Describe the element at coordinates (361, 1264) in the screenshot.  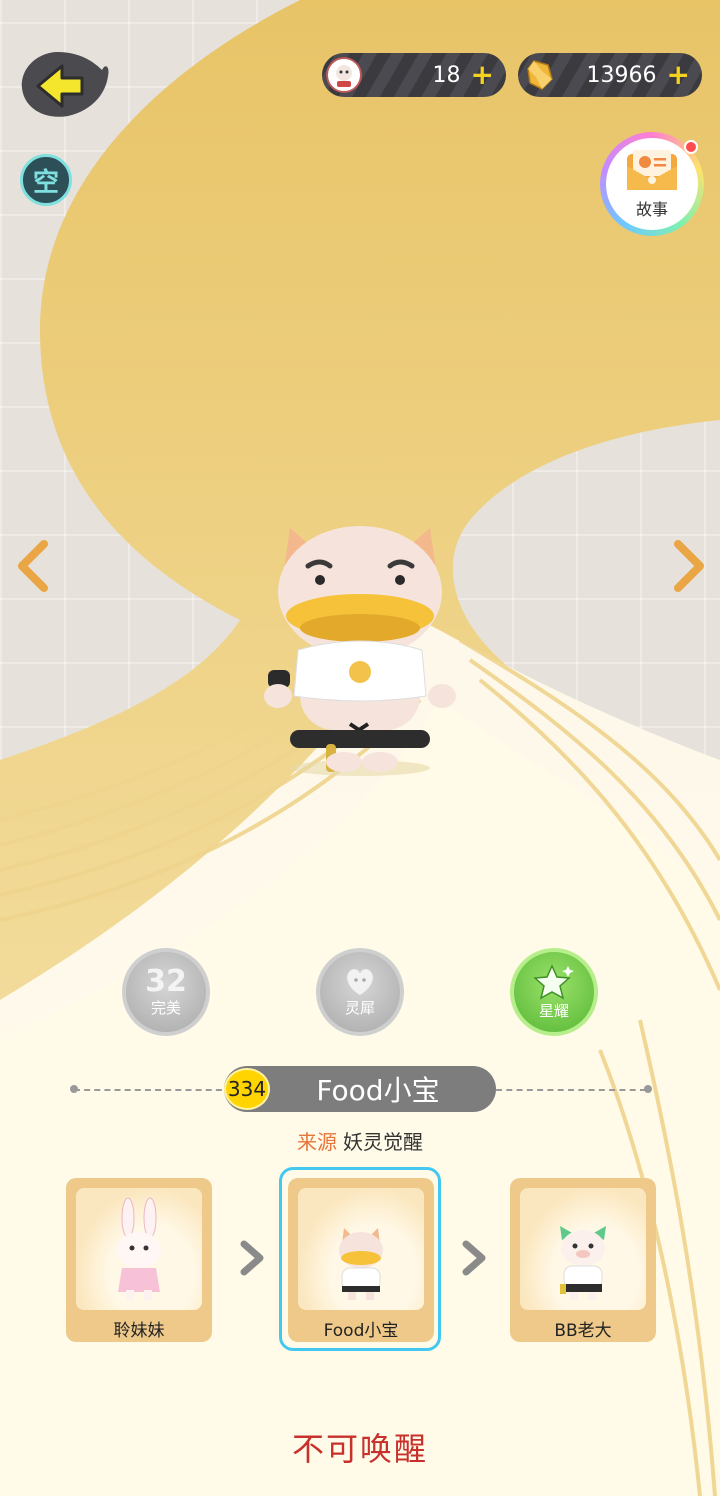
I see `duck-pet-icon` at that location.